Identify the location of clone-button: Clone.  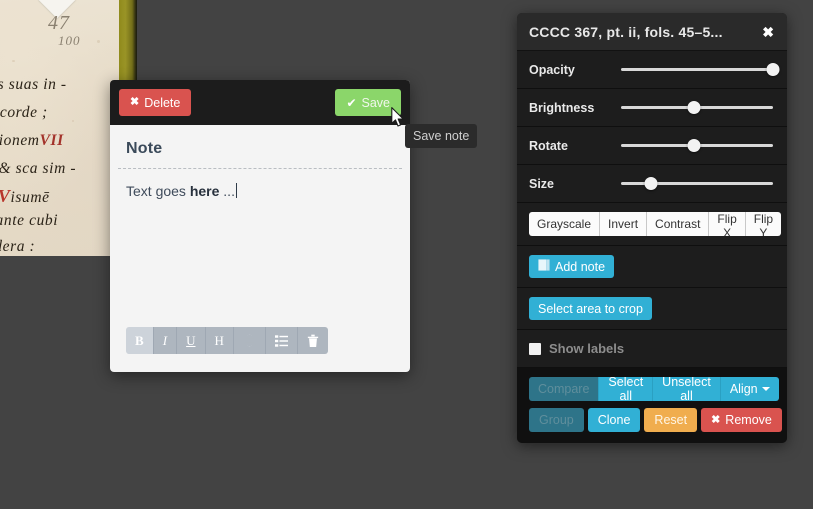
(614, 420).